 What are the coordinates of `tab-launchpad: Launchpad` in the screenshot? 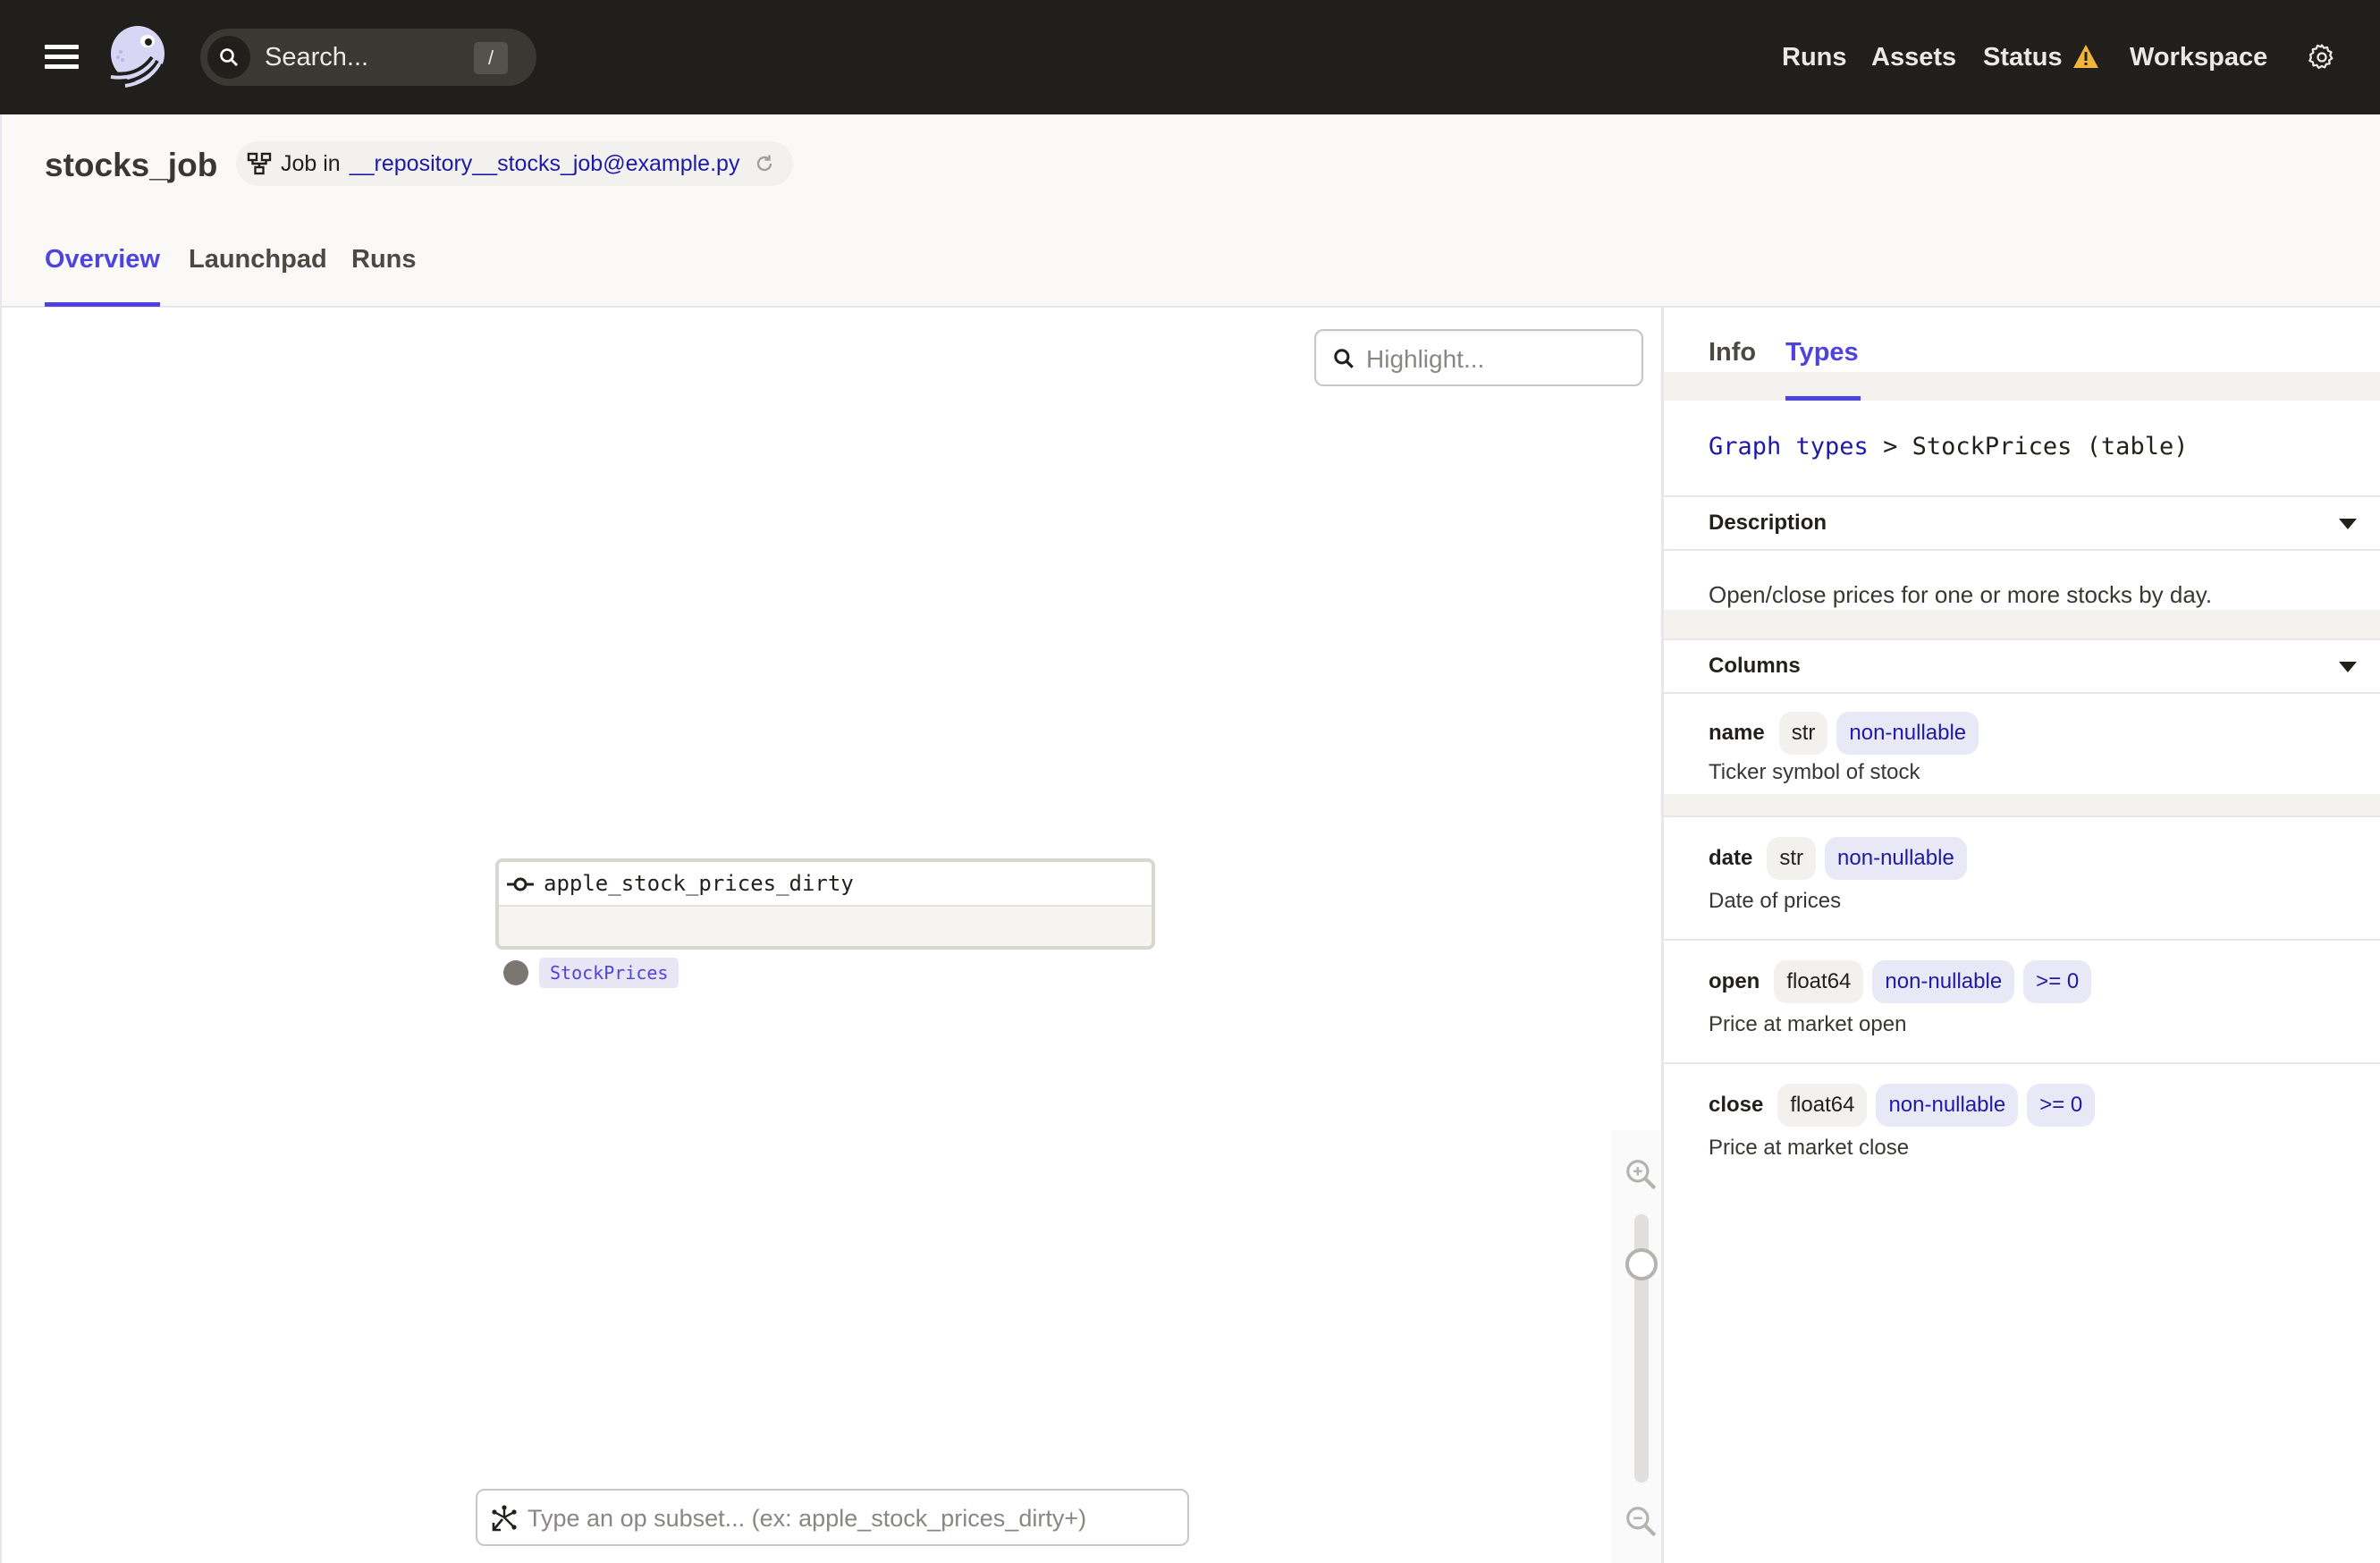 It's located at (258, 260).